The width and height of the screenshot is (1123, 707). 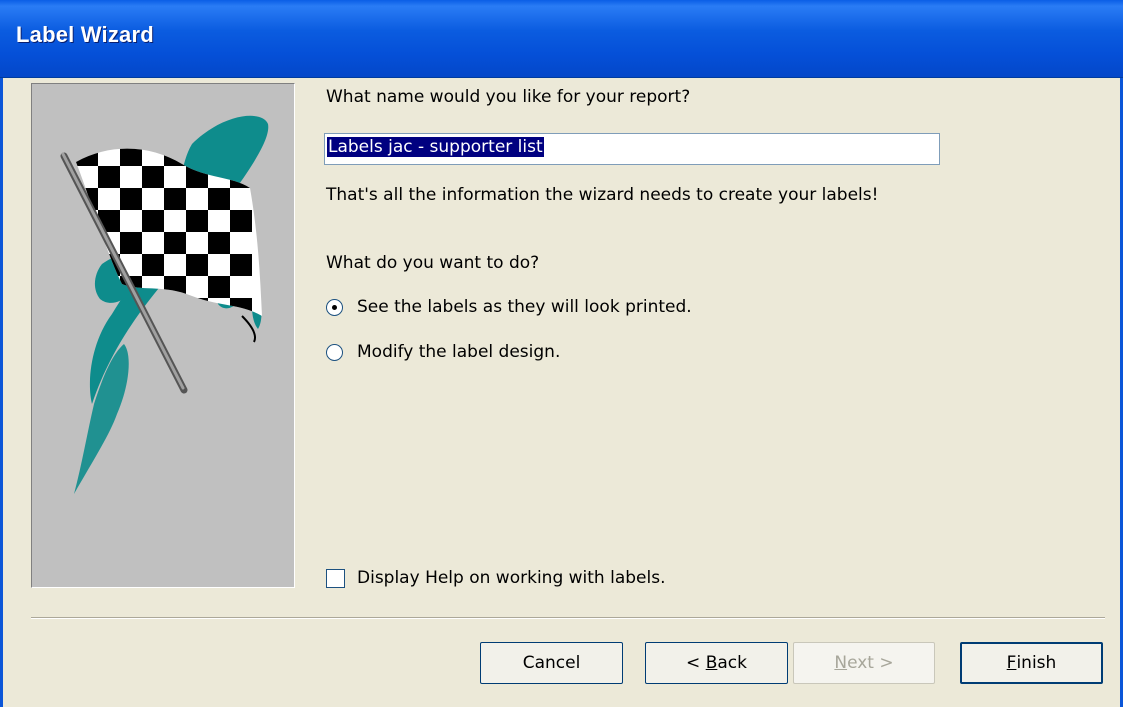 I want to click on cancel-button: Cancel, so click(x=551, y=663).